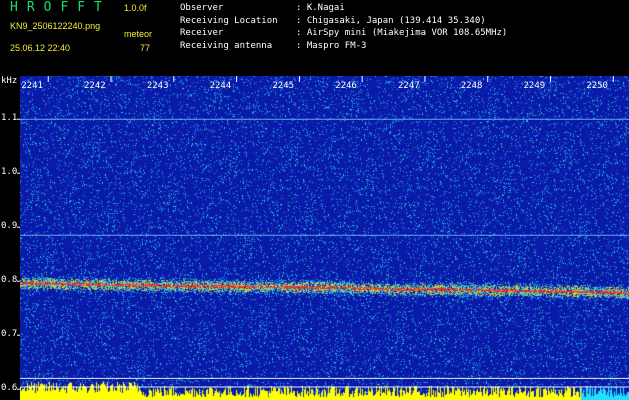 This screenshot has height=400, width=629. I want to click on info-row-antenna: Receiving antenna: Maspro FM-3, so click(343, 46).